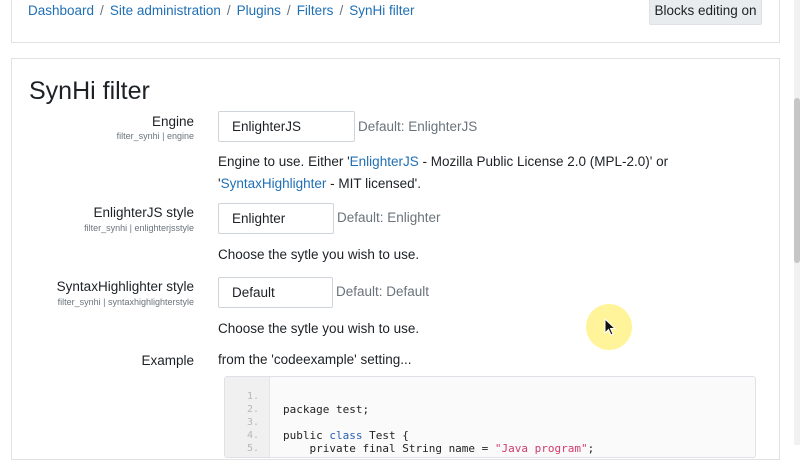 The width and height of the screenshot is (800, 460). What do you see at coordinates (384, 161) in the screenshot?
I see `enlighterjs-link: EnlighterJS` at bounding box center [384, 161].